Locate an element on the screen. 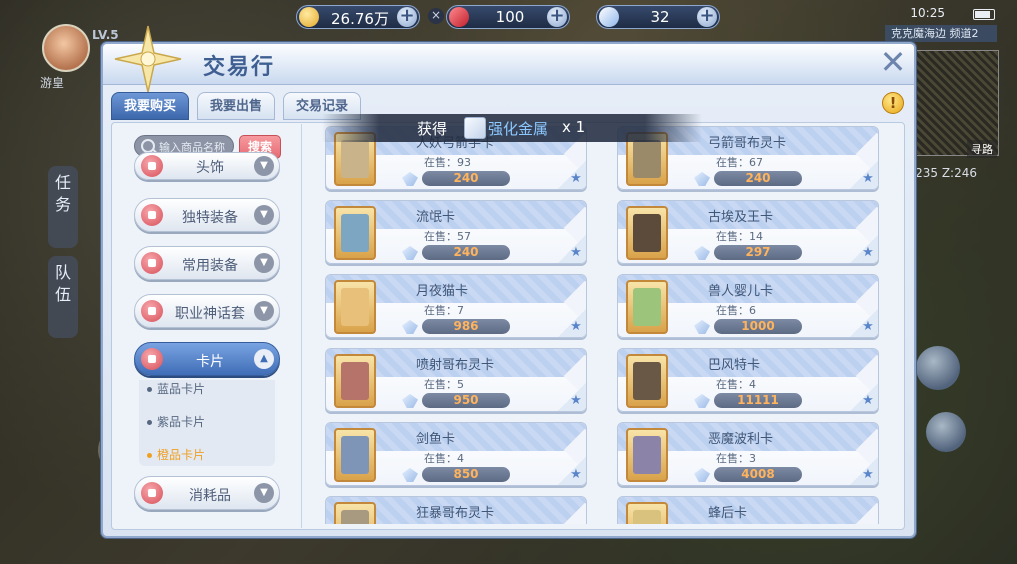 The image size is (1017, 564). add-crystal-button: + is located at coordinates (707, 17).